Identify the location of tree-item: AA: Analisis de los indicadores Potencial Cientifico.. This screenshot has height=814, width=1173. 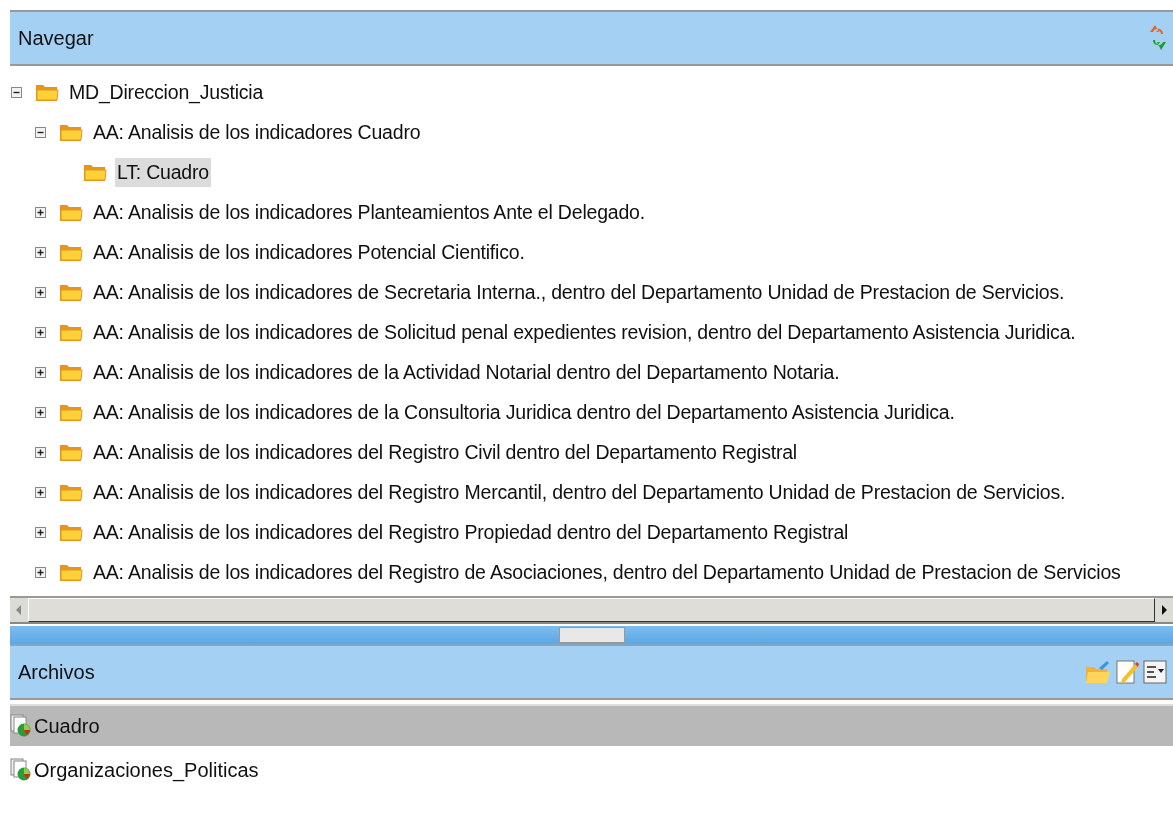
(309, 252).